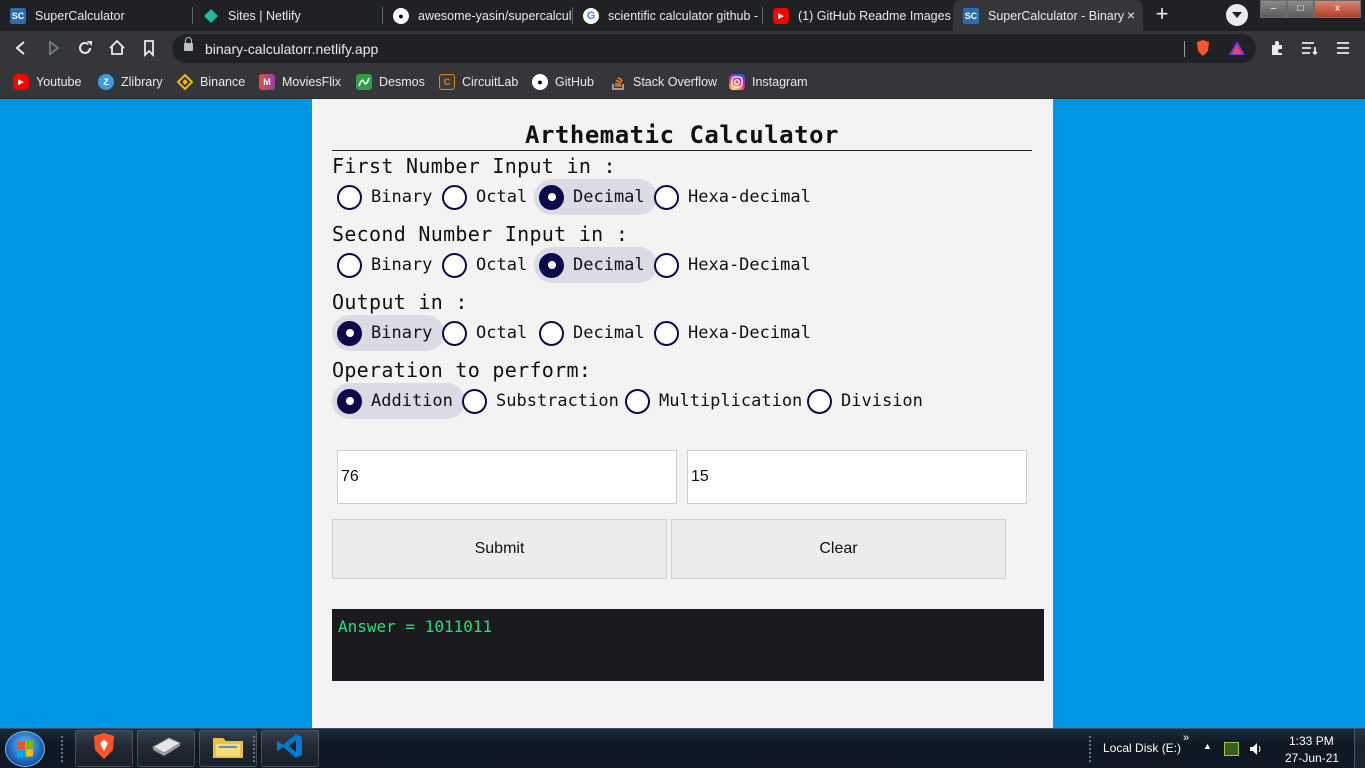  What do you see at coordinates (312, 82) in the screenshot?
I see `bookmark-label: MoviesFlix` at bounding box center [312, 82].